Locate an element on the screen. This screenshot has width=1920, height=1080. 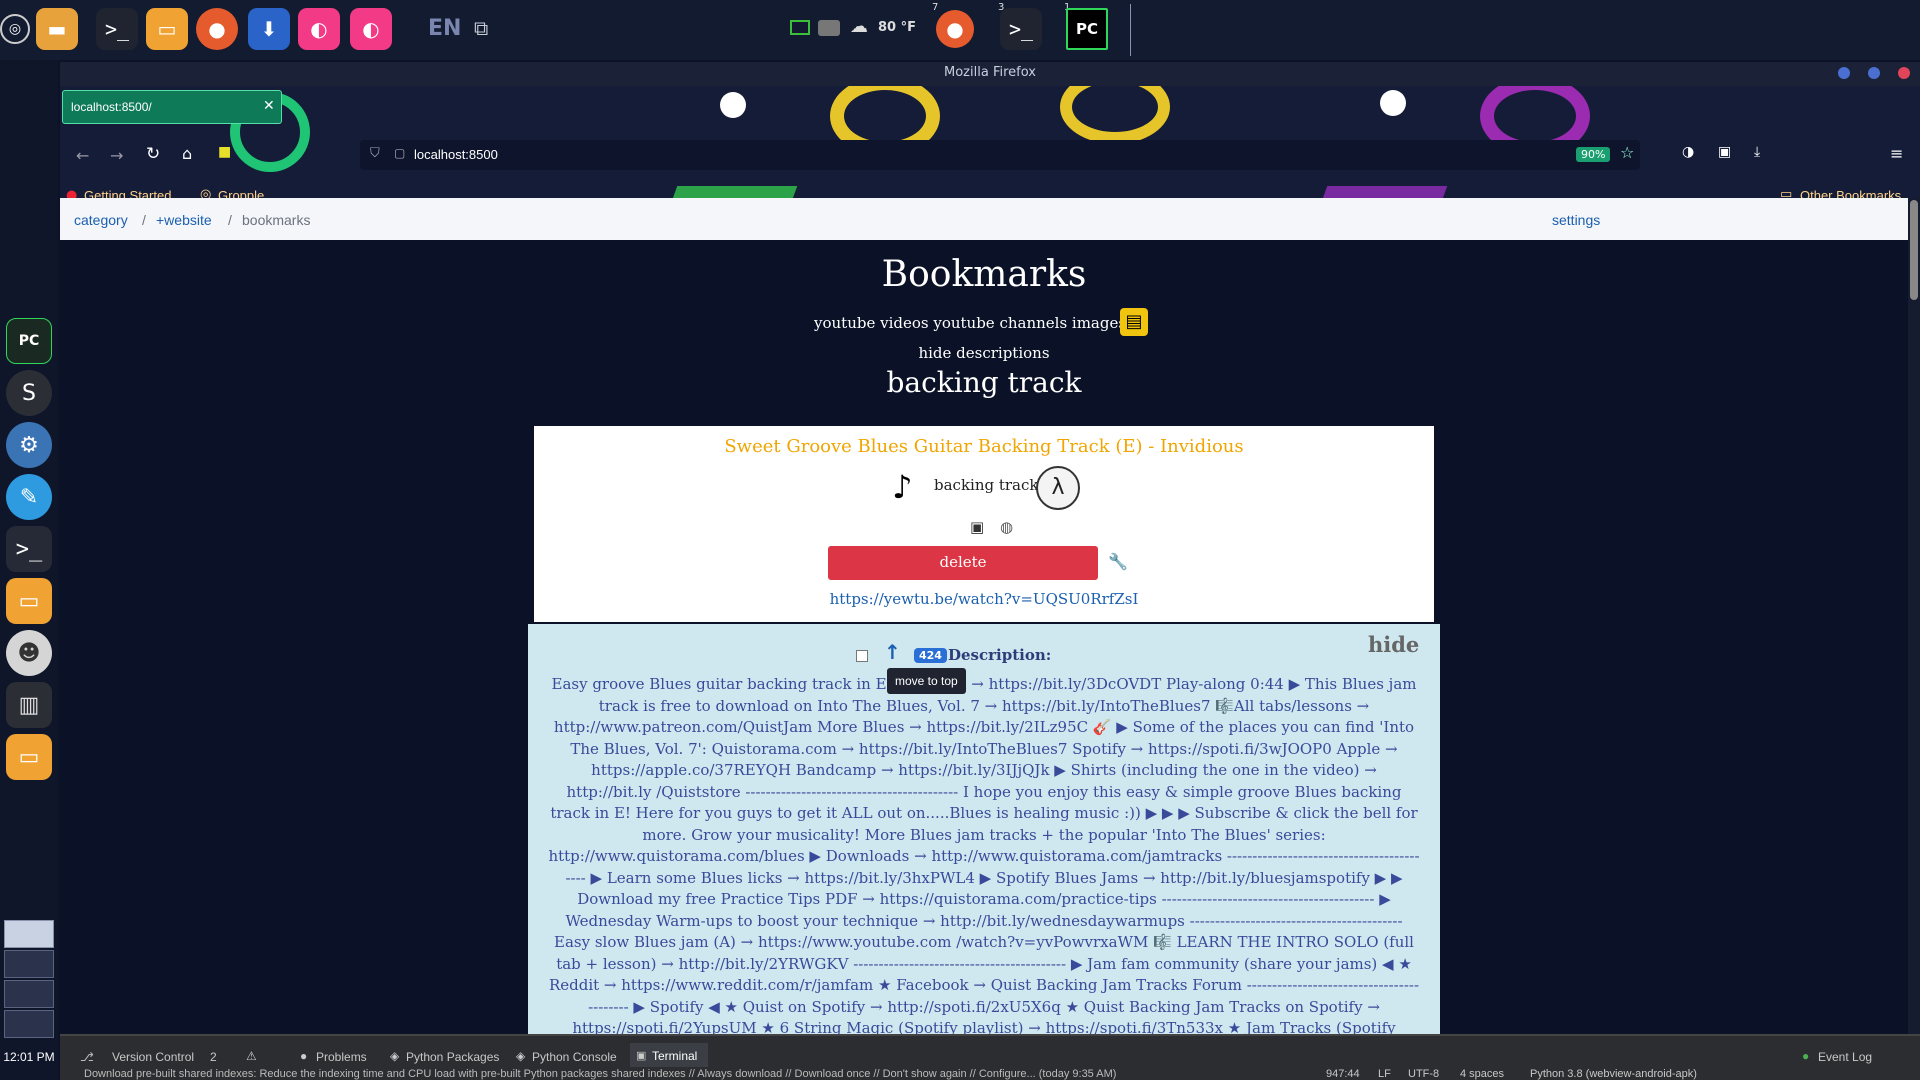
filter-links: youtube videos youtube channels images is located at coordinates (970, 323).